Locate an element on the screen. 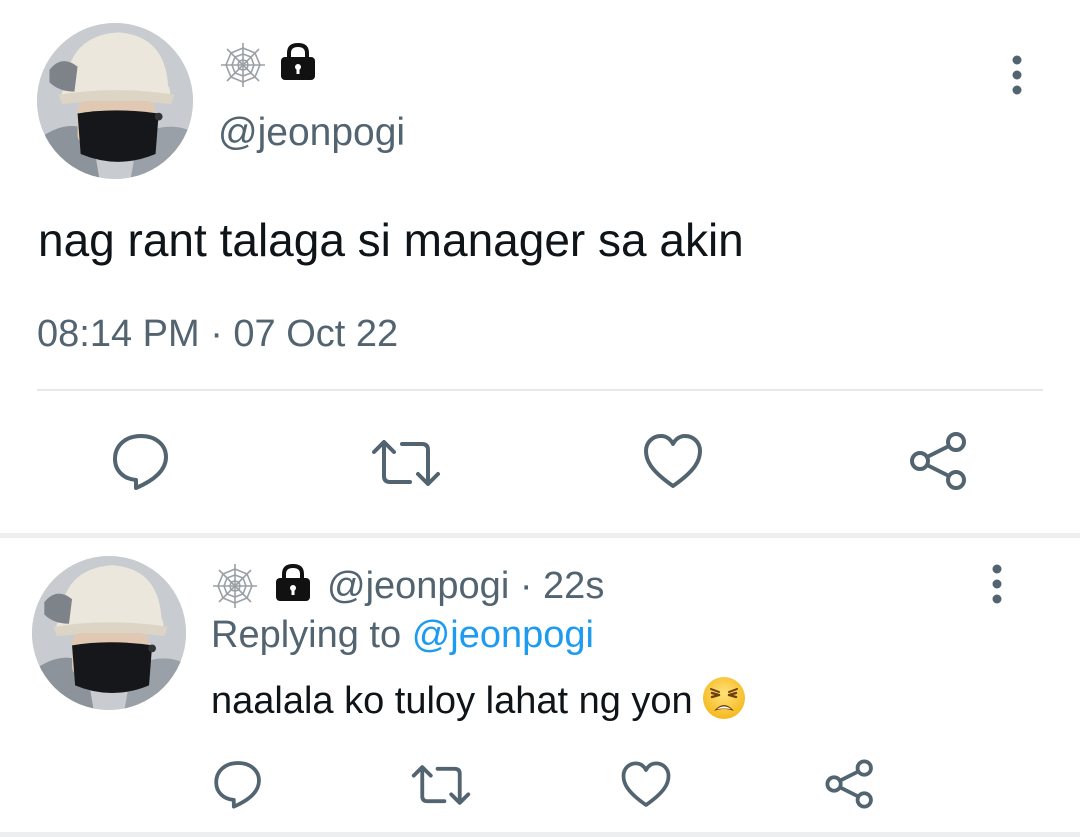 The image size is (1080, 837). mention-link: @jeonpogi is located at coordinates (503, 635).